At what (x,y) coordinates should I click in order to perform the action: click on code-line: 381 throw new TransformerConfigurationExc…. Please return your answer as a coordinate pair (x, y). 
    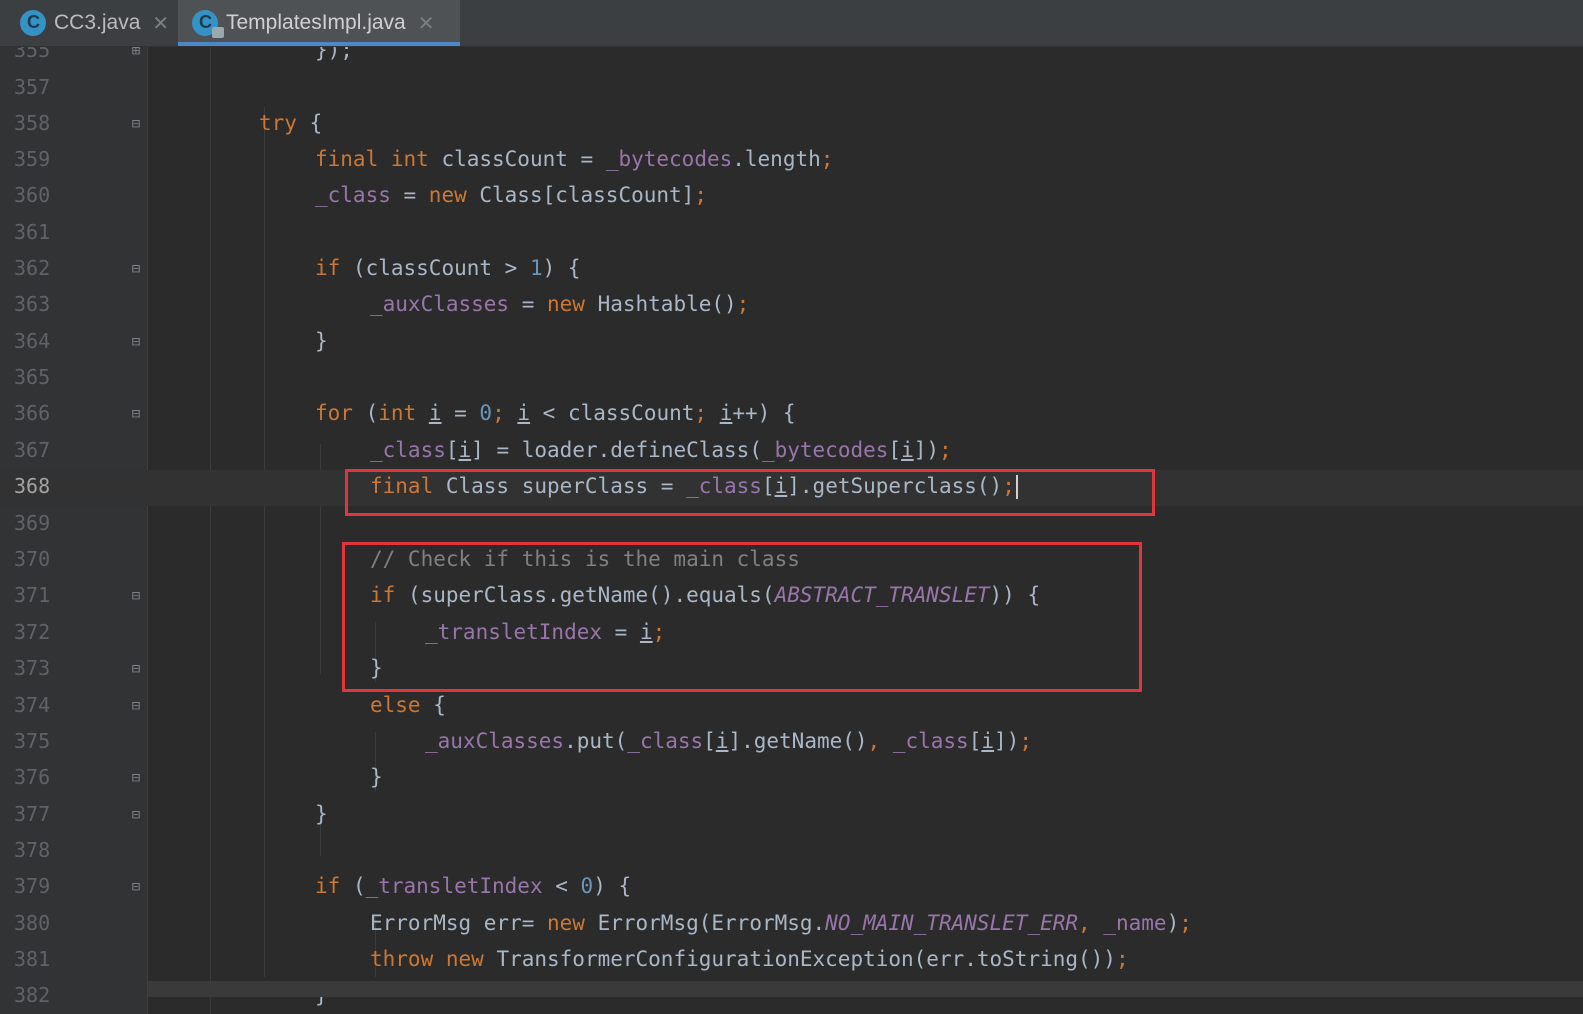
    Looking at the image, I should click on (791, 961).